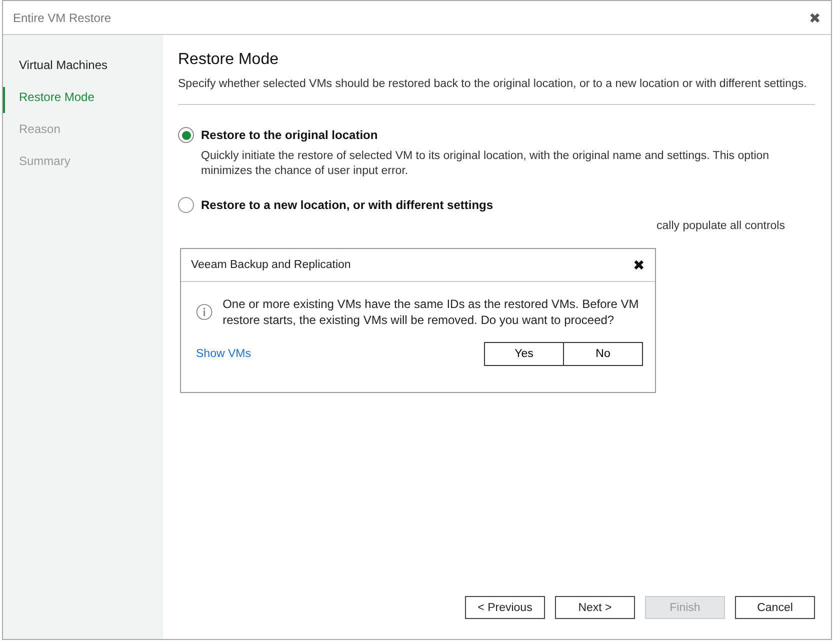 This screenshot has height=643, width=836. I want to click on option-label: Restore to a new location, or with different settings, so click(347, 205).